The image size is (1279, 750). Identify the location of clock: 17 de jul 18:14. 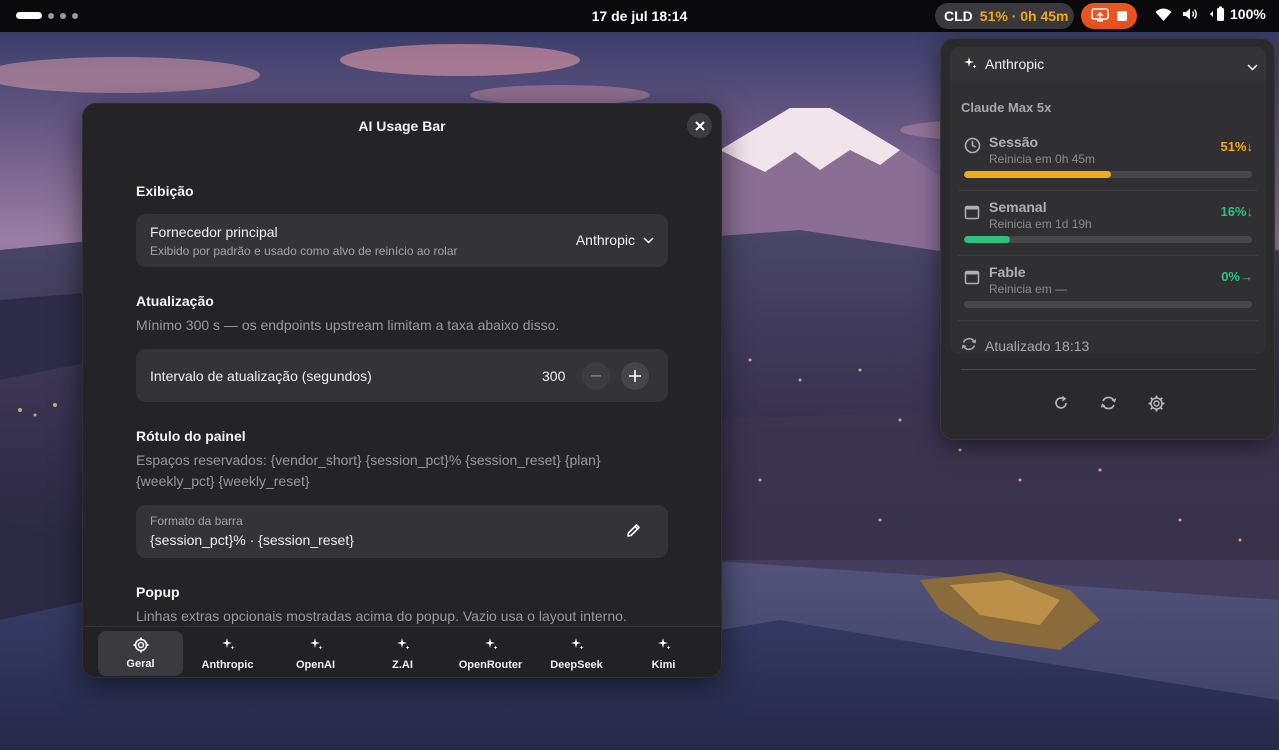
(640, 16).